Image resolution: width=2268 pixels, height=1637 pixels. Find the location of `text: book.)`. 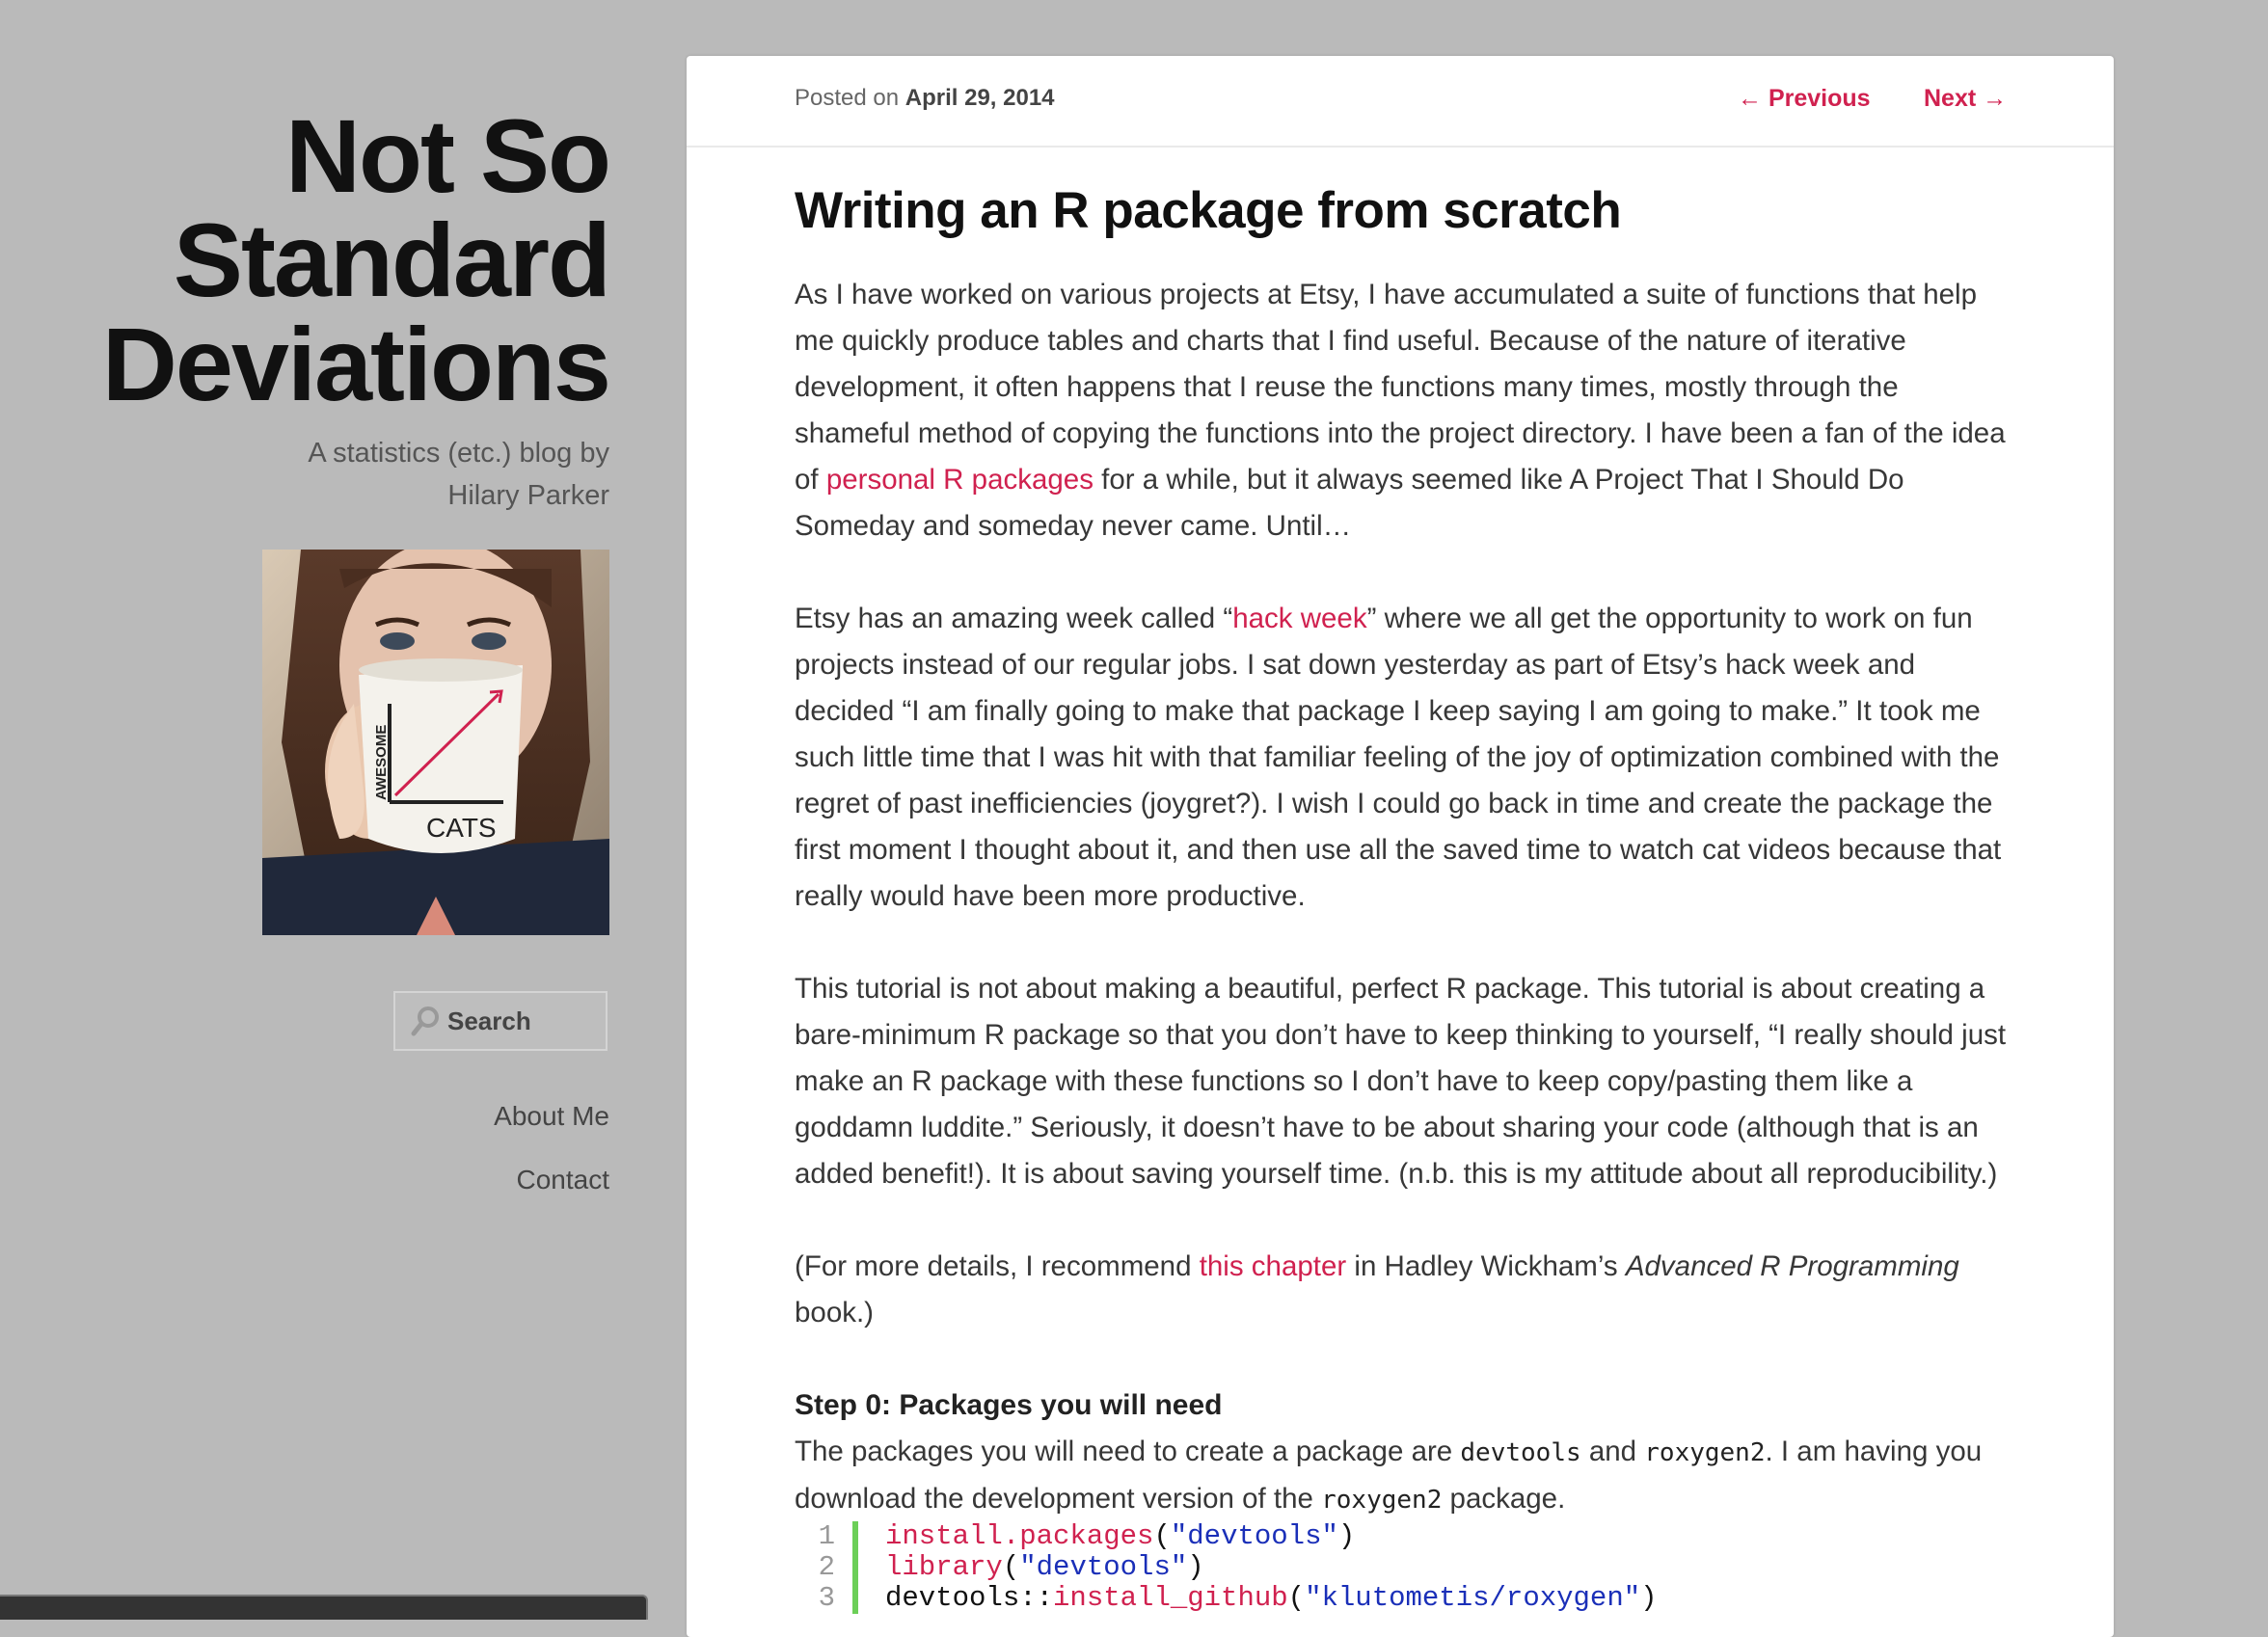

text: book.) is located at coordinates (834, 1312).